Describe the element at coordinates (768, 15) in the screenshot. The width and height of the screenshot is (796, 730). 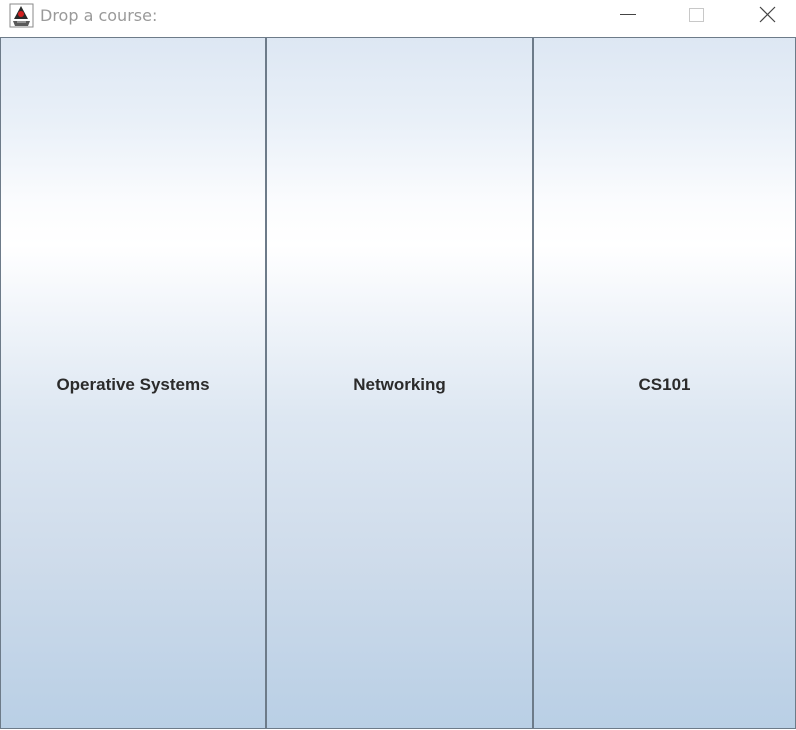
I see `close-icon` at that location.